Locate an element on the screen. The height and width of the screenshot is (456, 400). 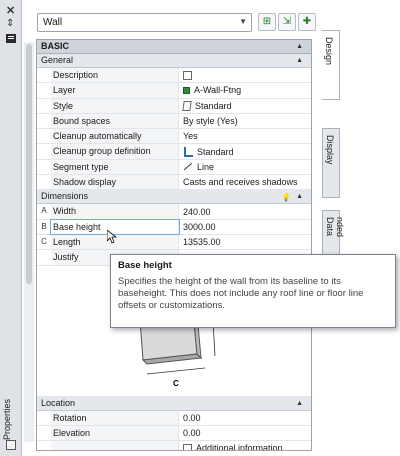
cleanup-icon is located at coordinates (188, 151).